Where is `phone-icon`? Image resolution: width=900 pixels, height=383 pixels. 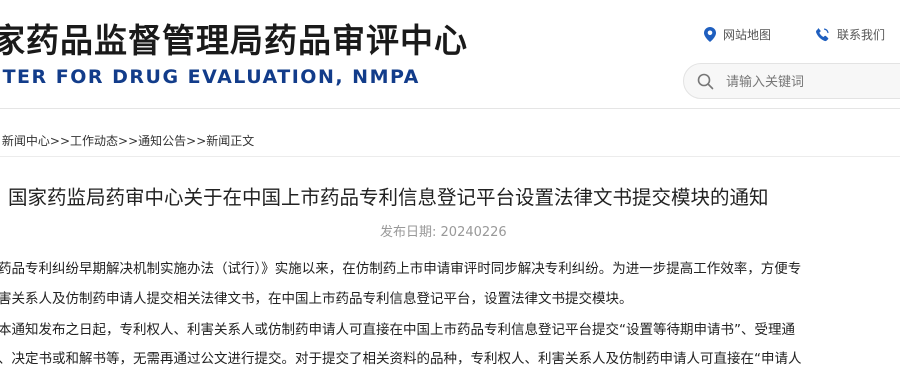
phone-icon is located at coordinates (822, 35).